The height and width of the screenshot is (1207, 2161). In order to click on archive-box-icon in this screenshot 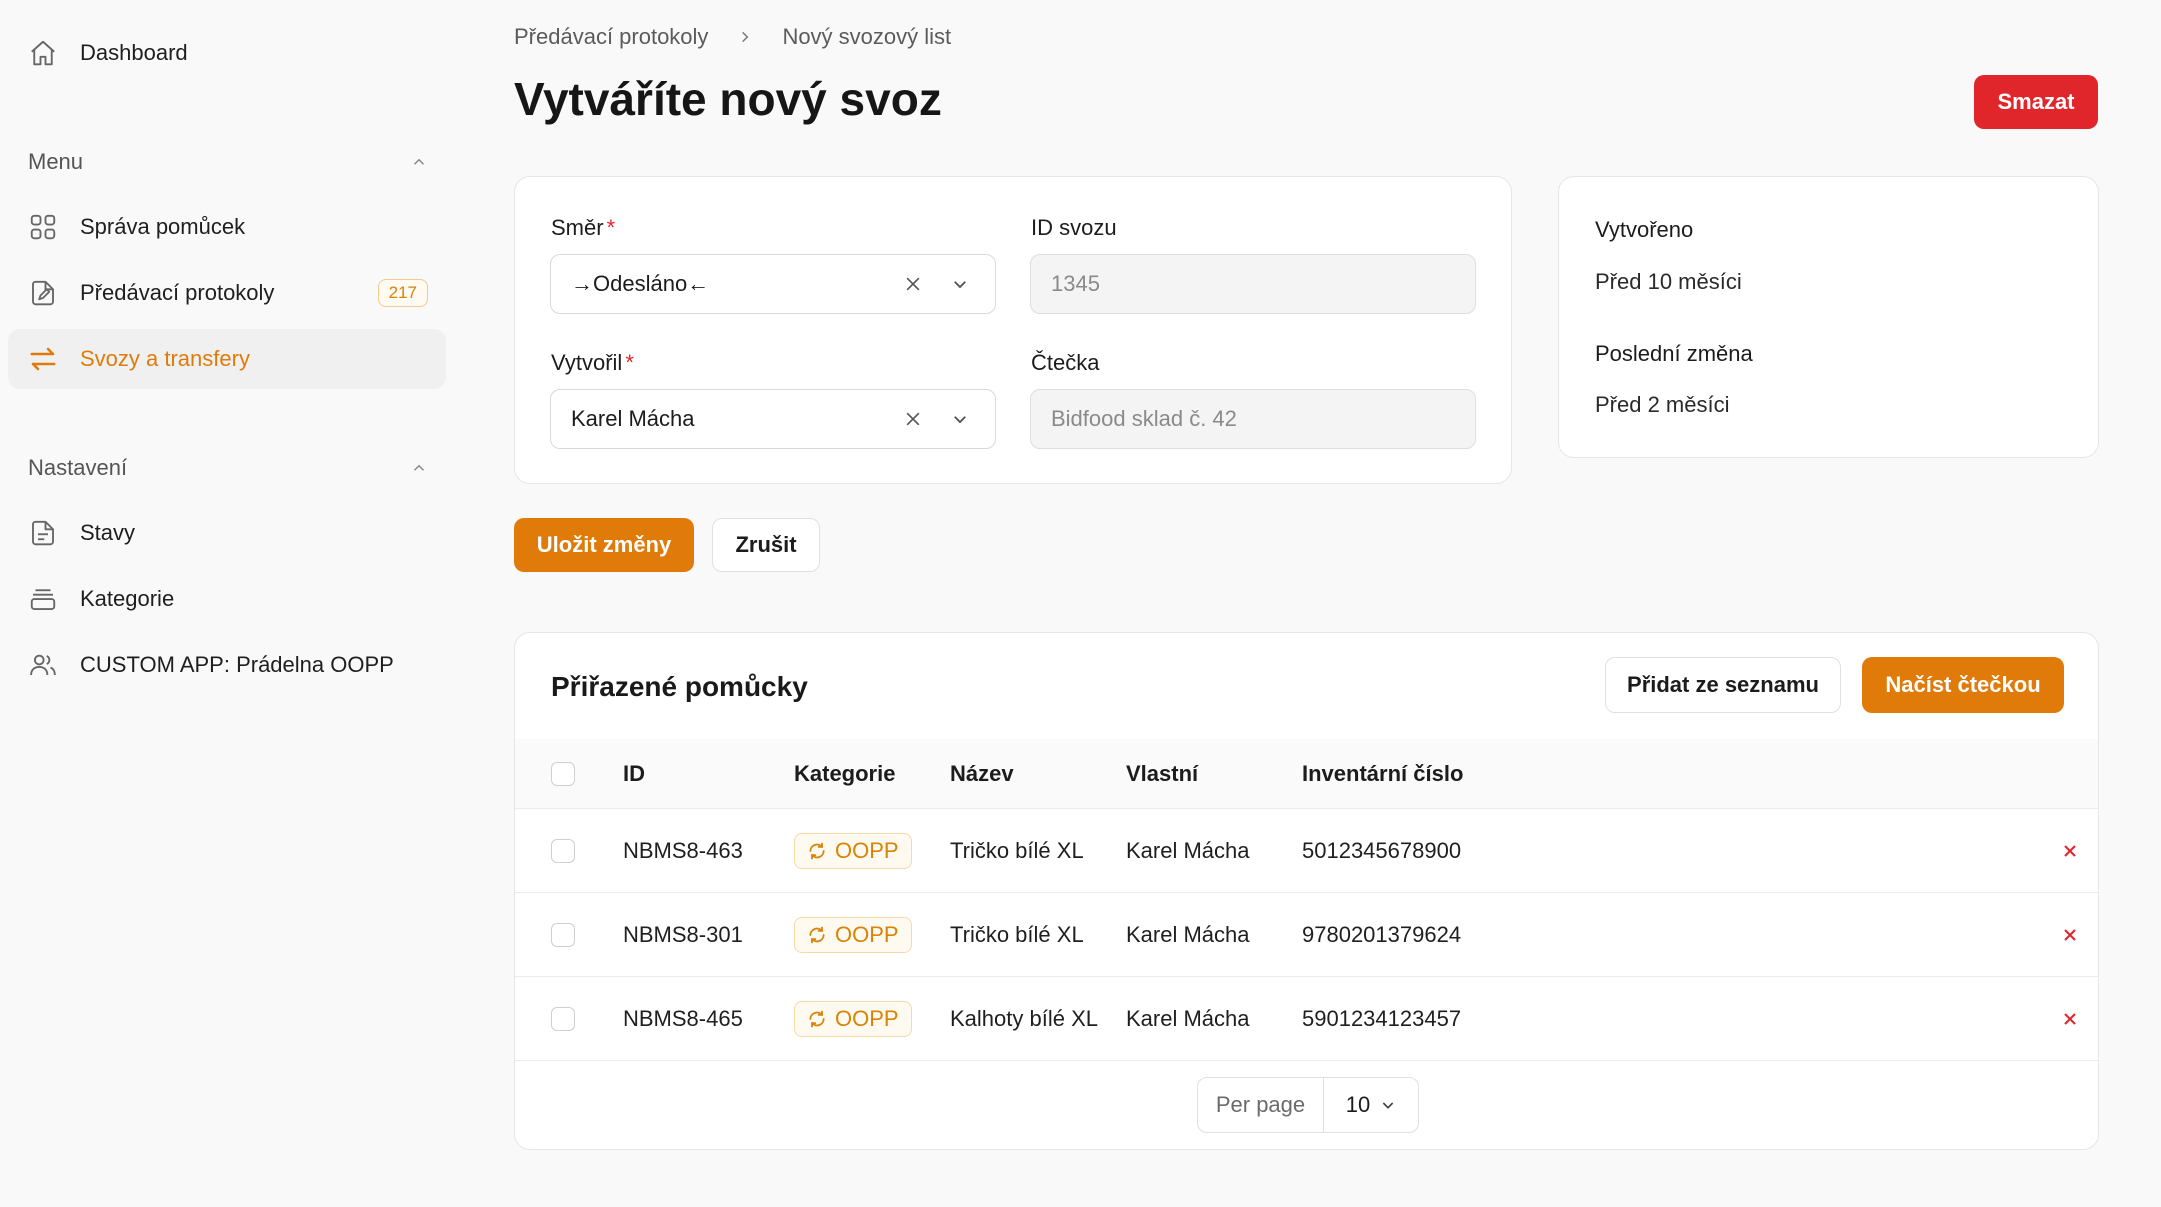, I will do `click(43, 599)`.